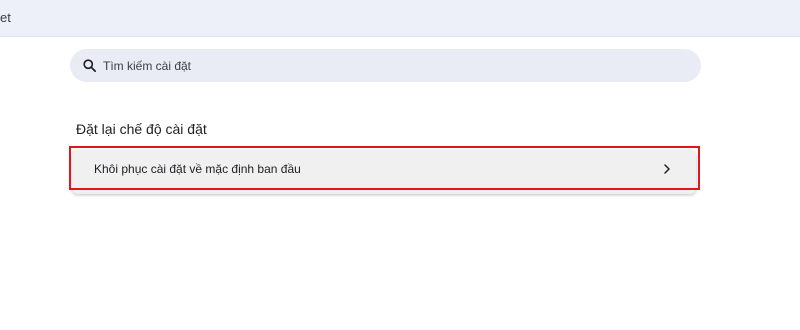  I want to click on top-bar: et, so click(400, 18).